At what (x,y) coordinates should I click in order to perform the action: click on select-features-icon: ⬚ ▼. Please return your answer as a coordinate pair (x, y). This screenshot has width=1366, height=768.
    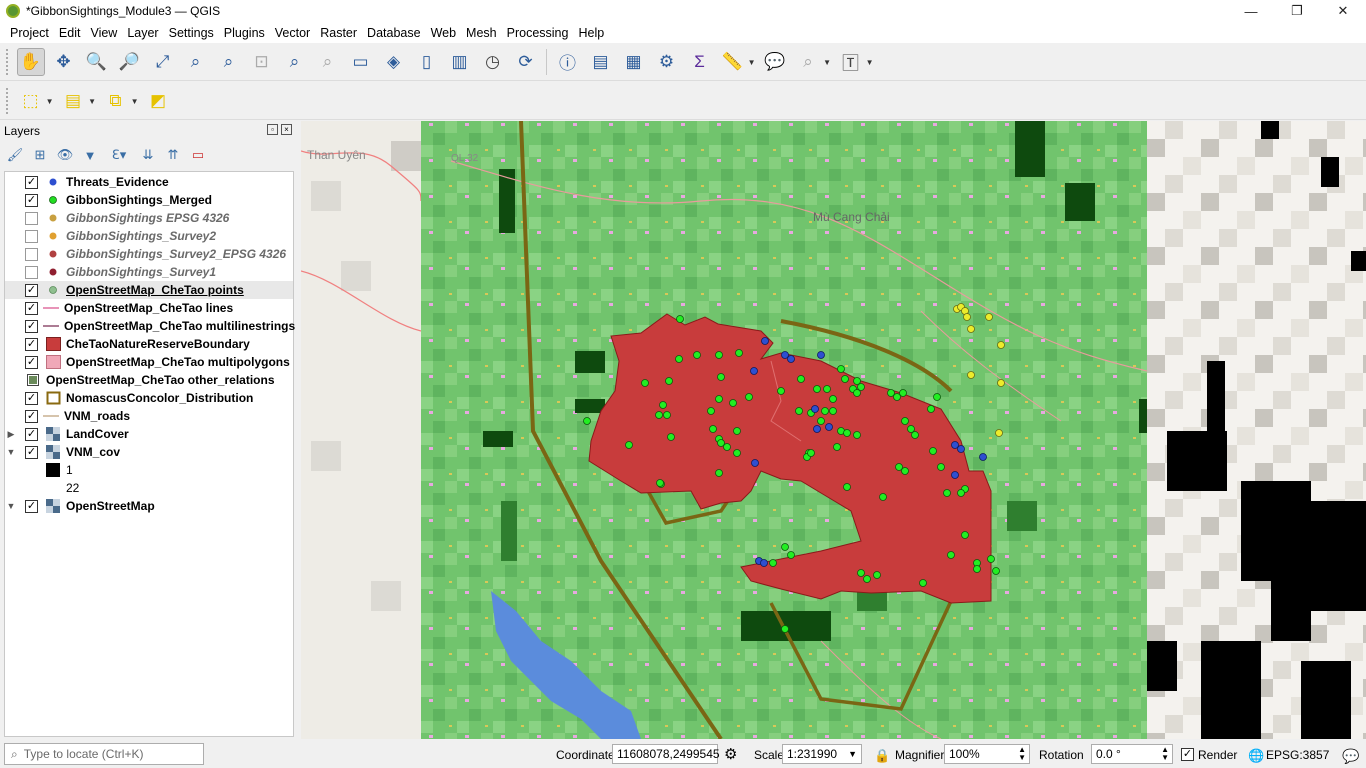
    Looking at the image, I should click on (35, 101).